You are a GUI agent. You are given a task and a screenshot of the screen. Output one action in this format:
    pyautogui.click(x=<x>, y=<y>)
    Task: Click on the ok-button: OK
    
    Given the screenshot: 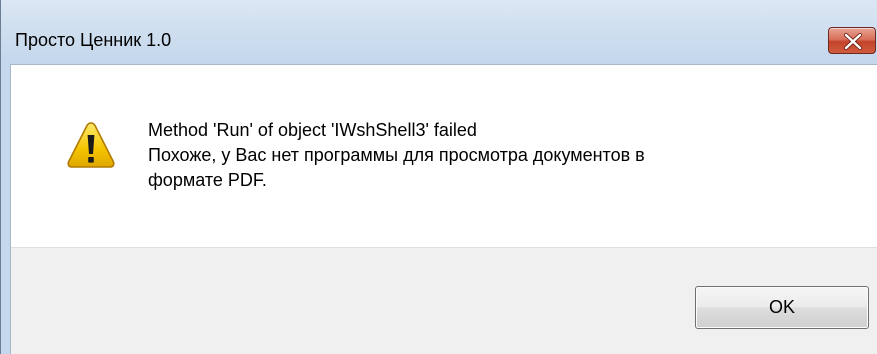 What is the action you would take?
    pyautogui.click(x=782, y=307)
    